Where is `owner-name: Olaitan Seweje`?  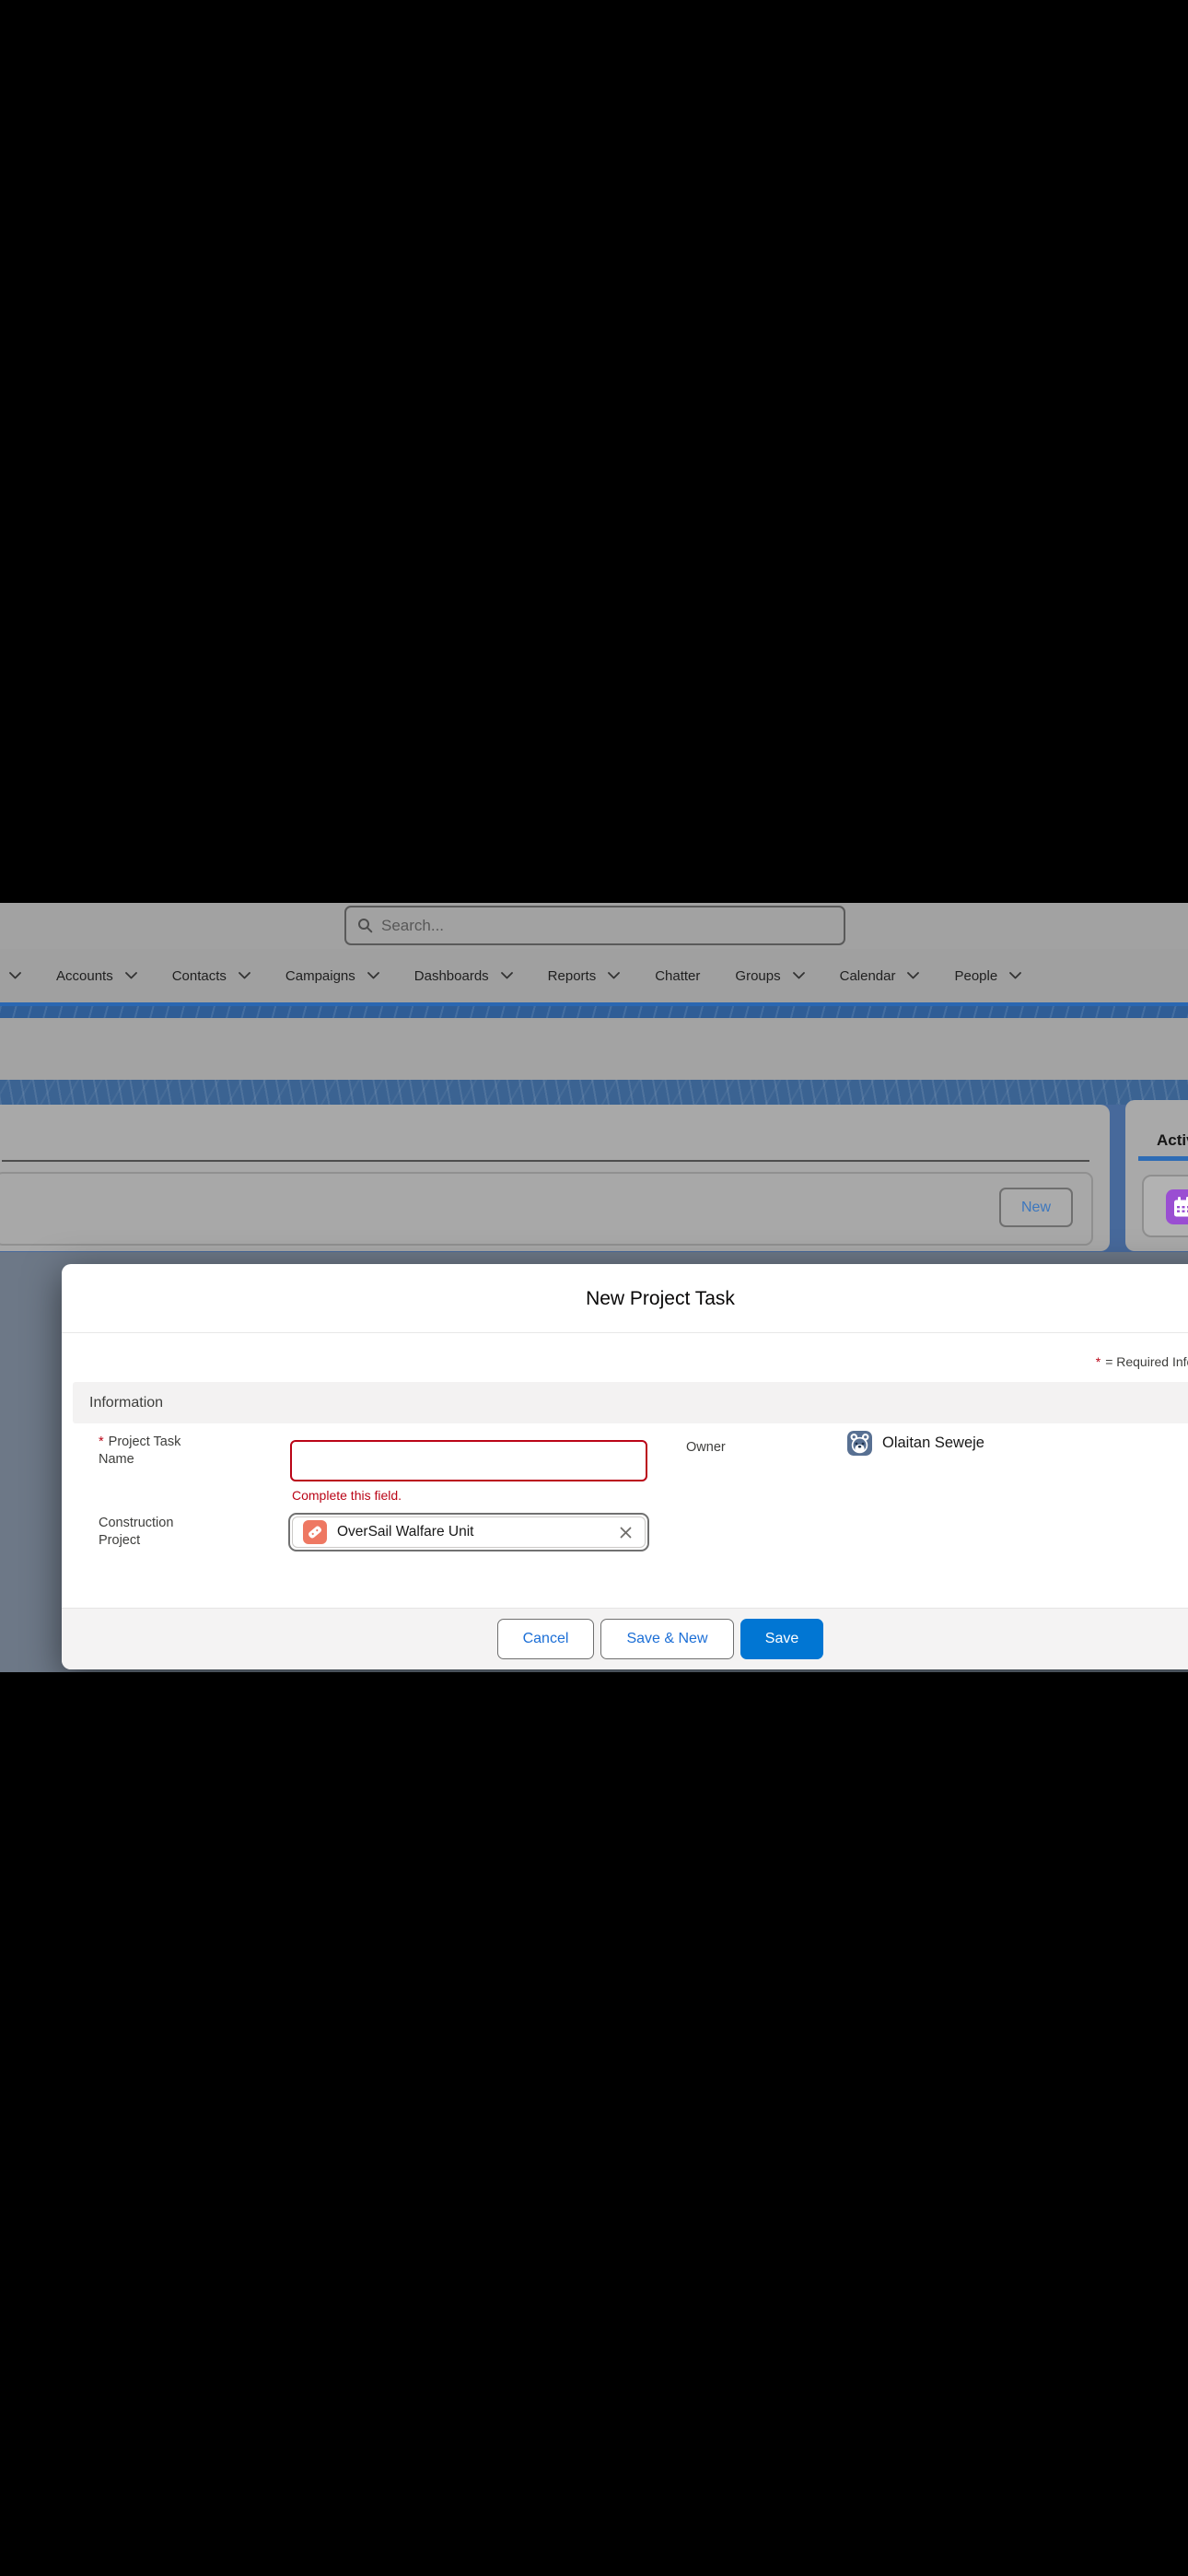
owner-name: Olaitan Seweje is located at coordinates (933, 1442).